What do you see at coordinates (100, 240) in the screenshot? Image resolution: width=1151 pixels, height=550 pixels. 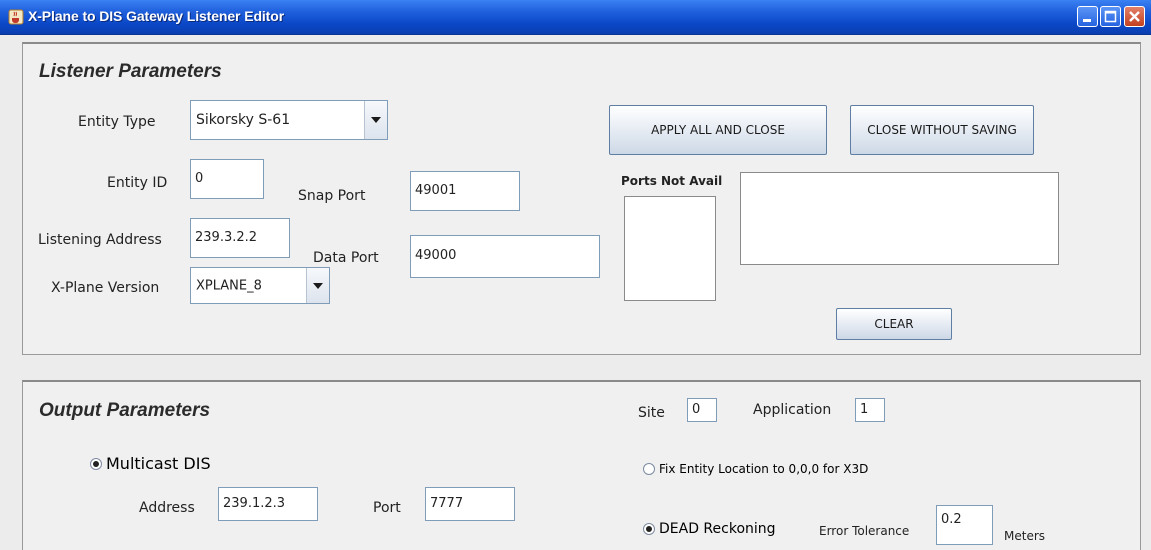 I see `listening-address-label: Listening Address` at bounding box center [100, 240].